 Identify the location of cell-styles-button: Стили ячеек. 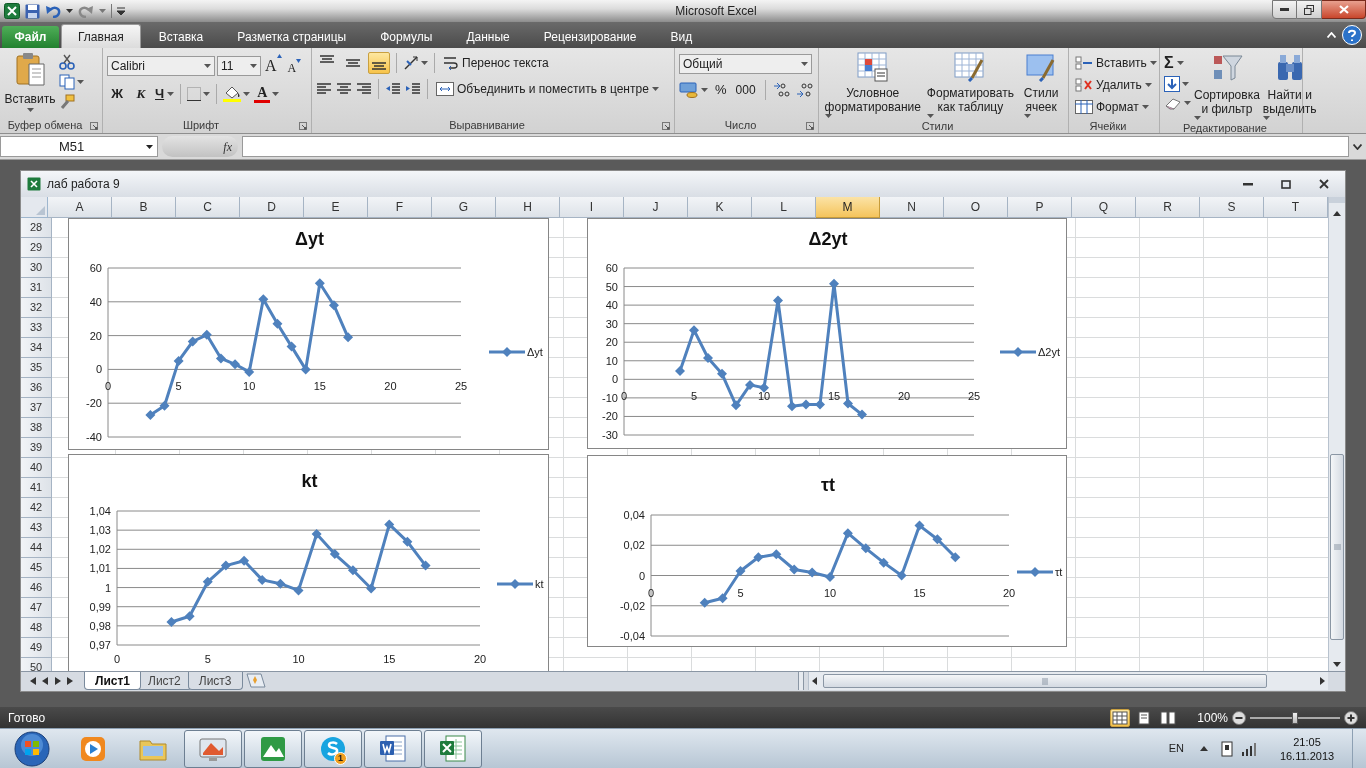
(1041, 85).